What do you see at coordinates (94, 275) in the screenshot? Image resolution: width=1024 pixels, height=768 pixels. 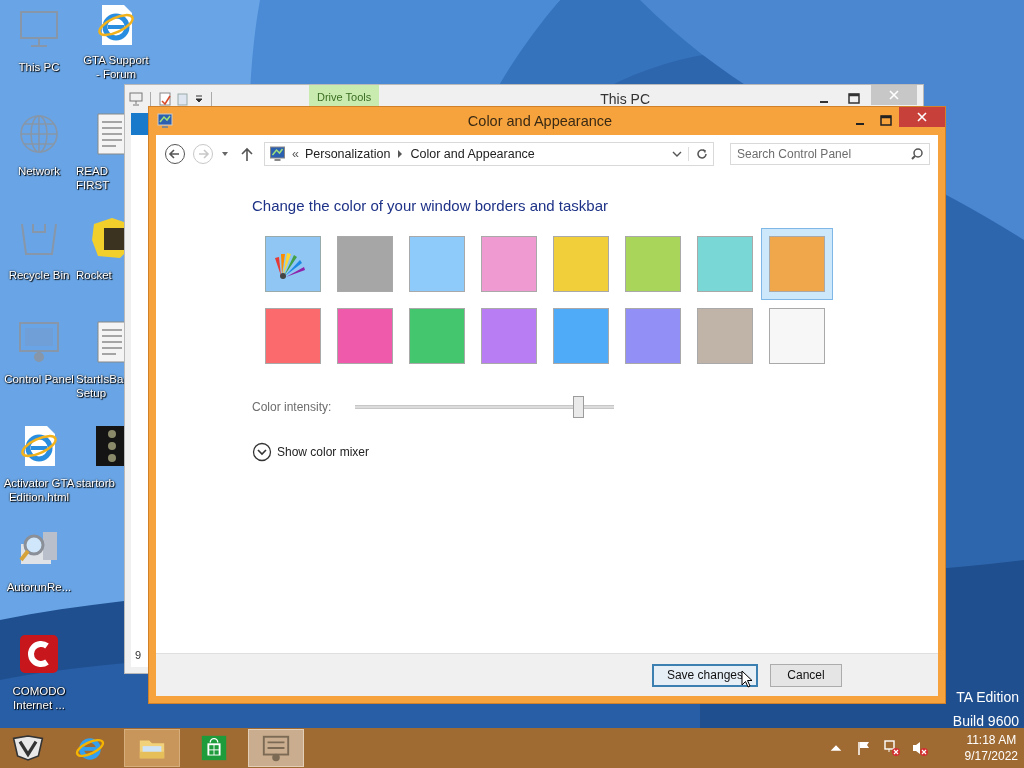 I see `icon-label: Rocket` at bounding box center [94, 275].